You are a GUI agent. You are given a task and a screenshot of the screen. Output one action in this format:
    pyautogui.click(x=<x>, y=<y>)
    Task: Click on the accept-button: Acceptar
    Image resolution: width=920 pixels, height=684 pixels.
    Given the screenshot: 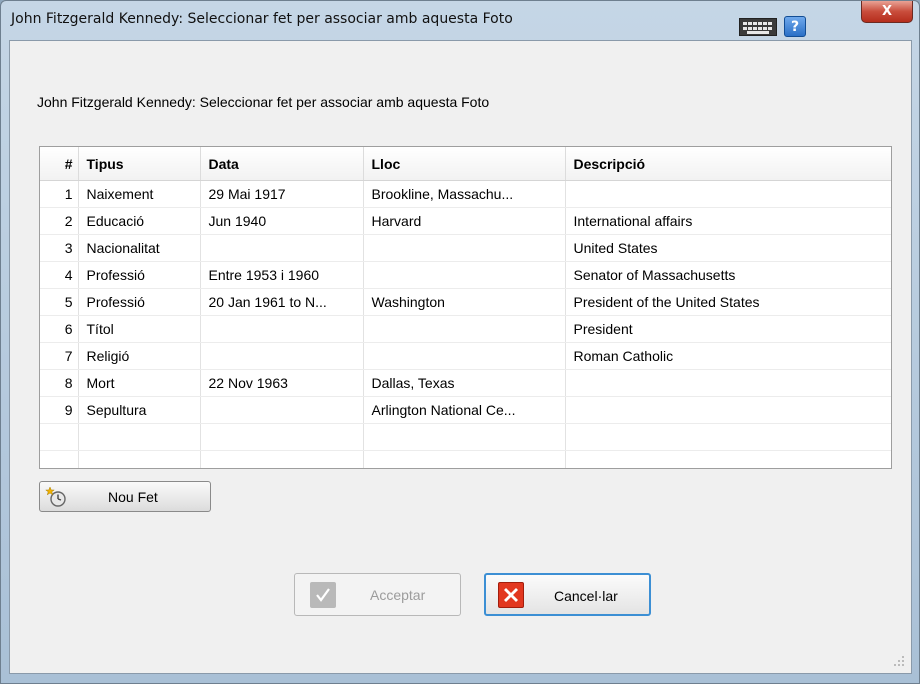 What is the action you would take?
    pyautogui.click(x=377, y=594)
    